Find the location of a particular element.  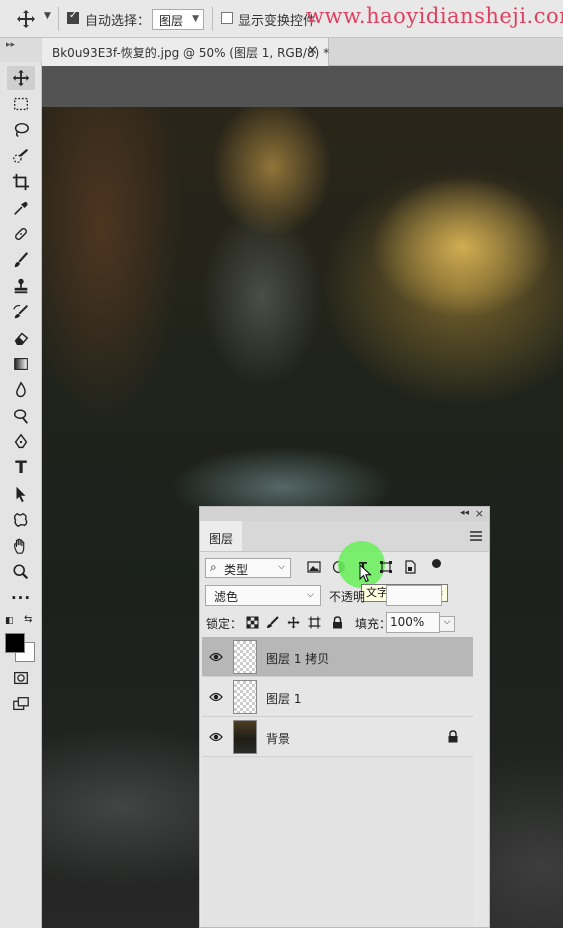

lock-icon is located at coordinates (337, 621).